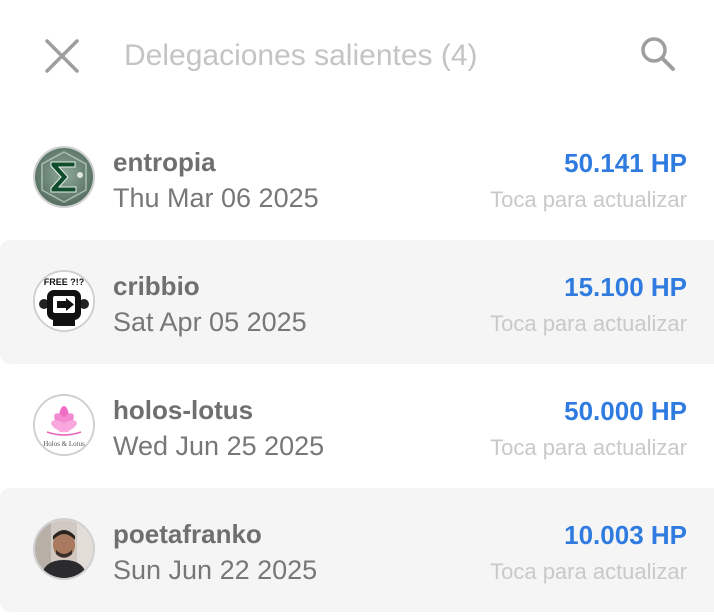  I want to click on delegation-amount: 15.100 HP, so click(625, 287).